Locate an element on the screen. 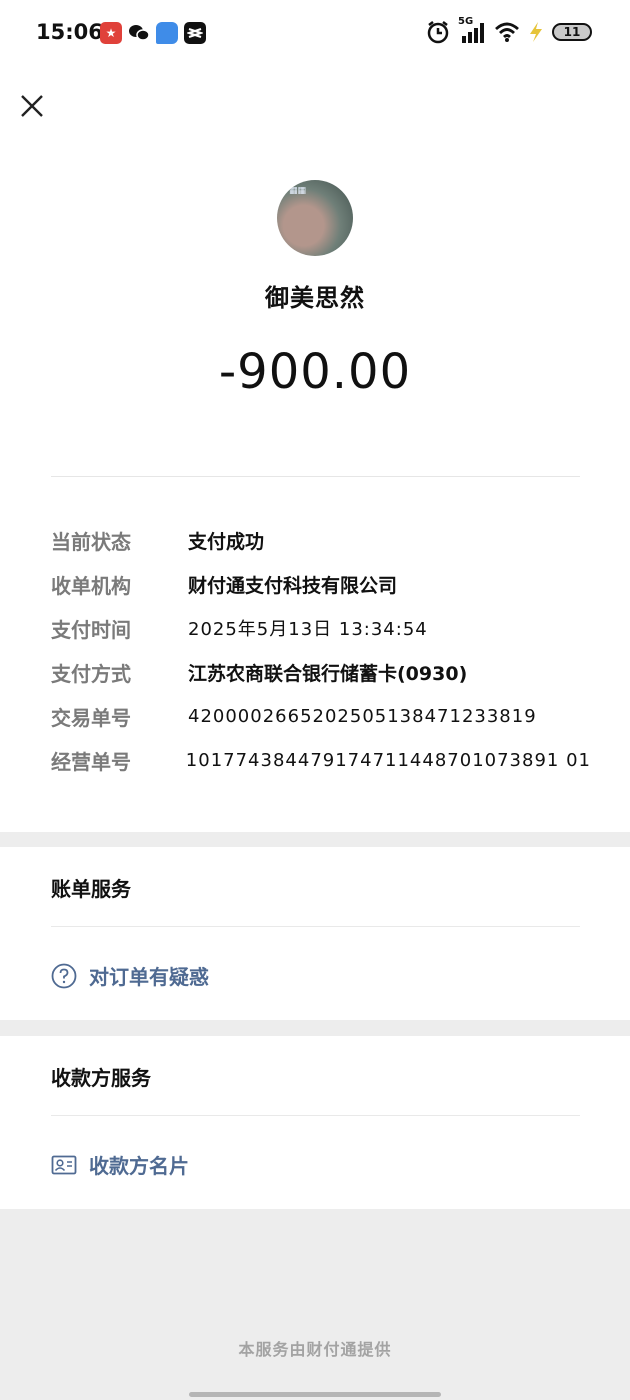 Image resolution: width=630 pixels, height=1400 pixels. detail-label: 当前状态 is located at coordinates (91, 541).